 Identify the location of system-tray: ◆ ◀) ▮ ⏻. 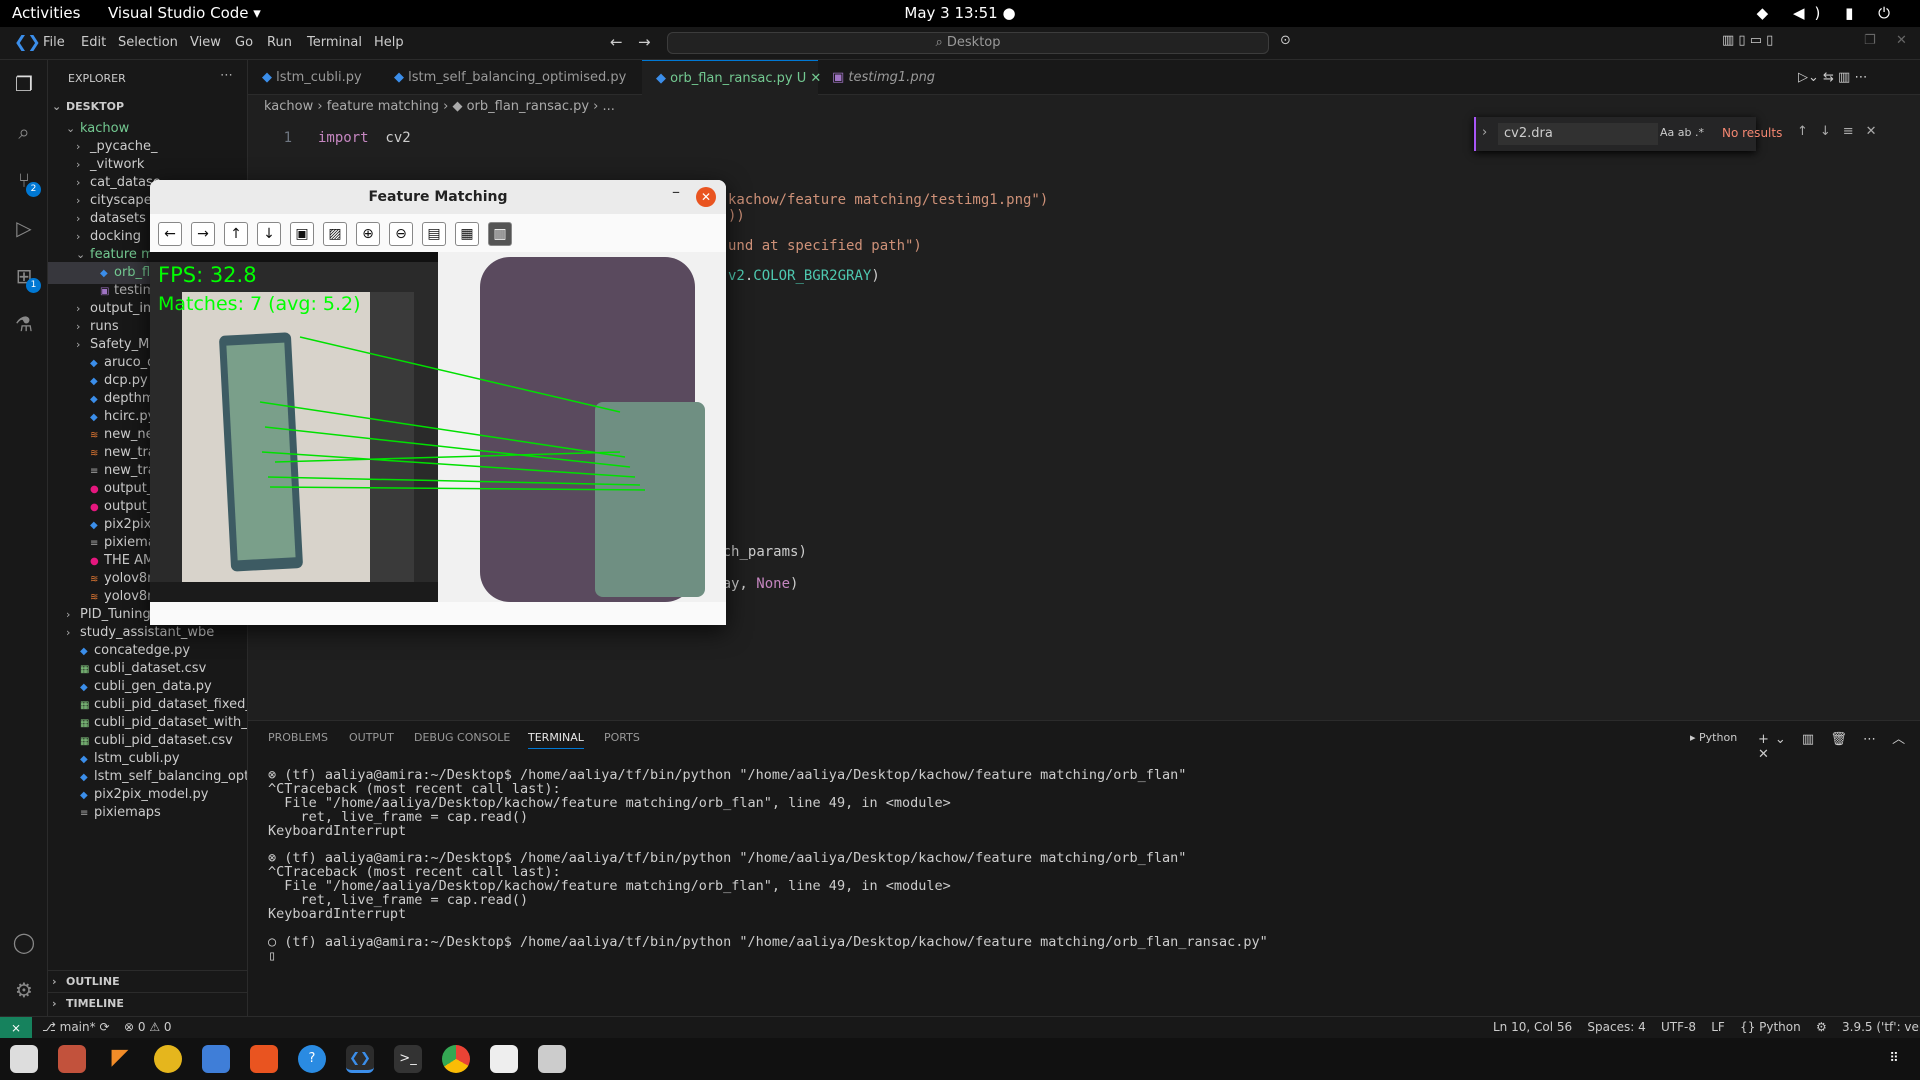
(1828, 13).